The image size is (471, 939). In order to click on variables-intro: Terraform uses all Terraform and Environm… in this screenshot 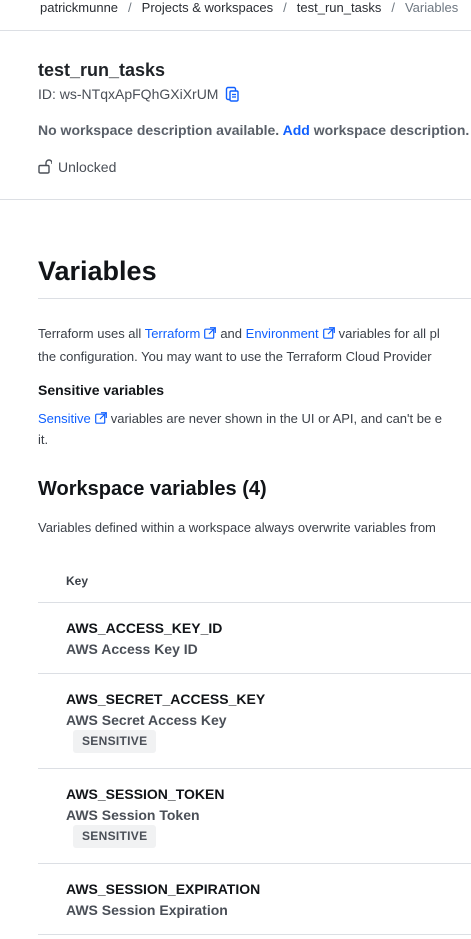, I will do `click(239, 345)`.